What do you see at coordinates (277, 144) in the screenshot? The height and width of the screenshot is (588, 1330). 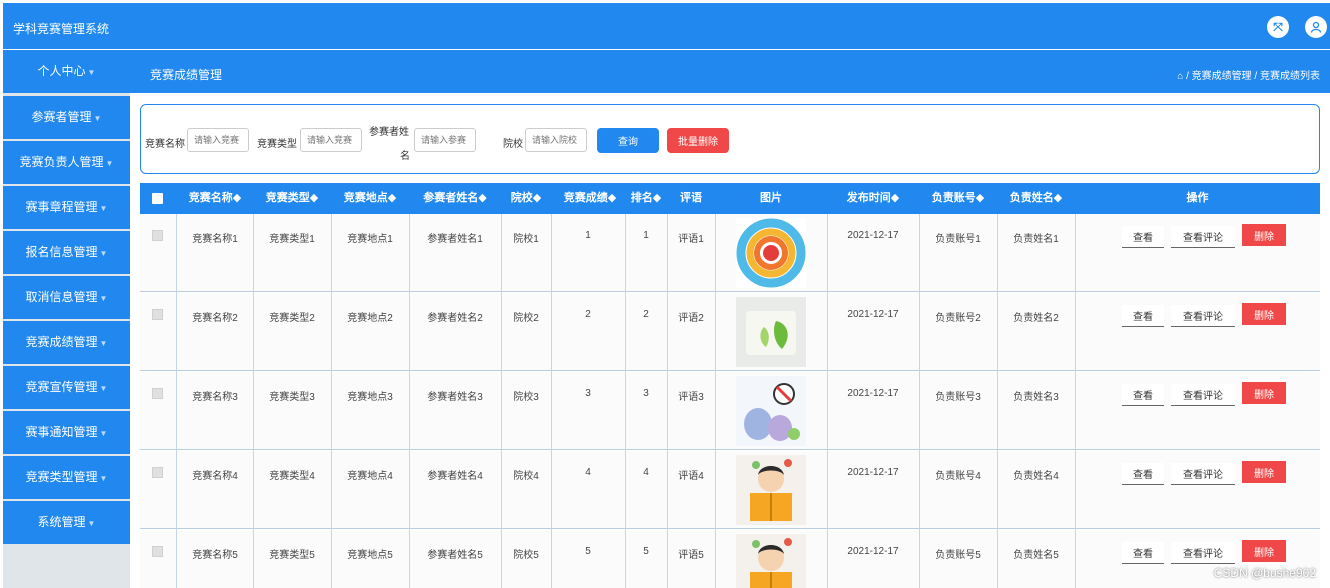 I see `competition-type-label: 竞赛类型` at bounding box center [277, 144].